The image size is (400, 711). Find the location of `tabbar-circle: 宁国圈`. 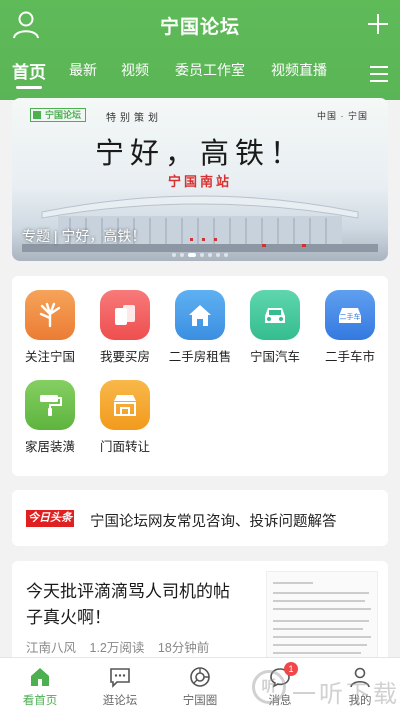

tabbar-circle: 宁国圈 is located at coordinates (200, 684).